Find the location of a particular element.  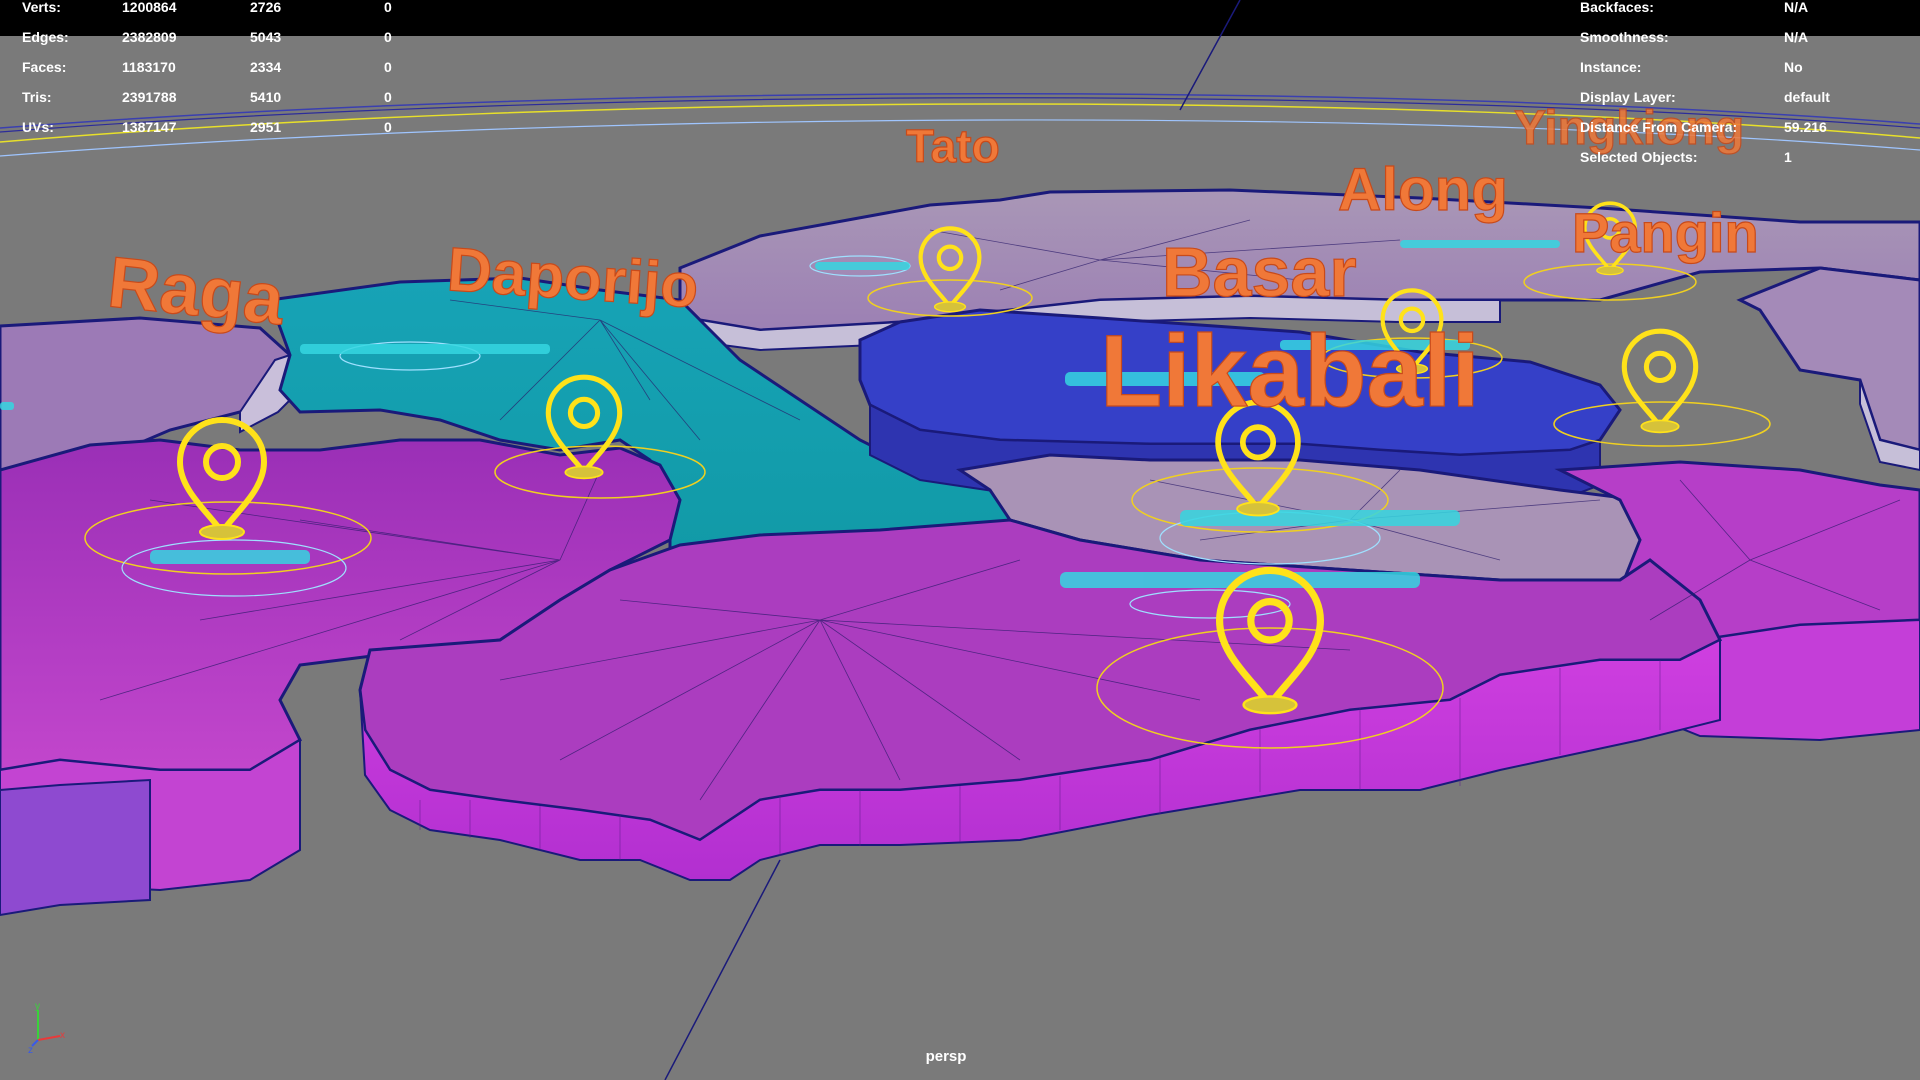

hud-info-row: Display Layer: default is located at coordinates (1742, 97).